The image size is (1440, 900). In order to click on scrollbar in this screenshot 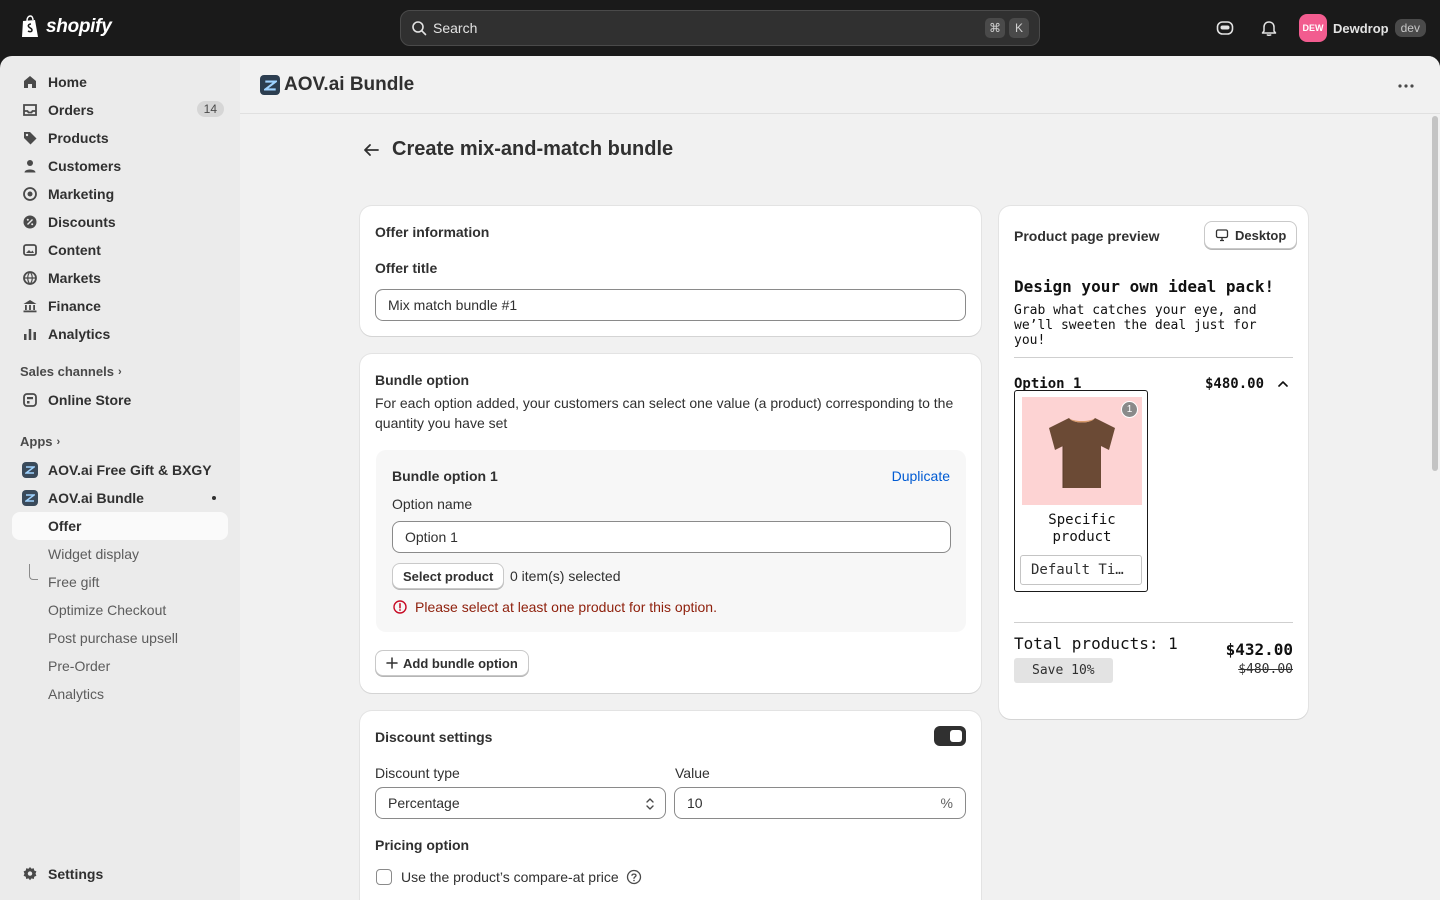, I will do `click(1435, 293)`.